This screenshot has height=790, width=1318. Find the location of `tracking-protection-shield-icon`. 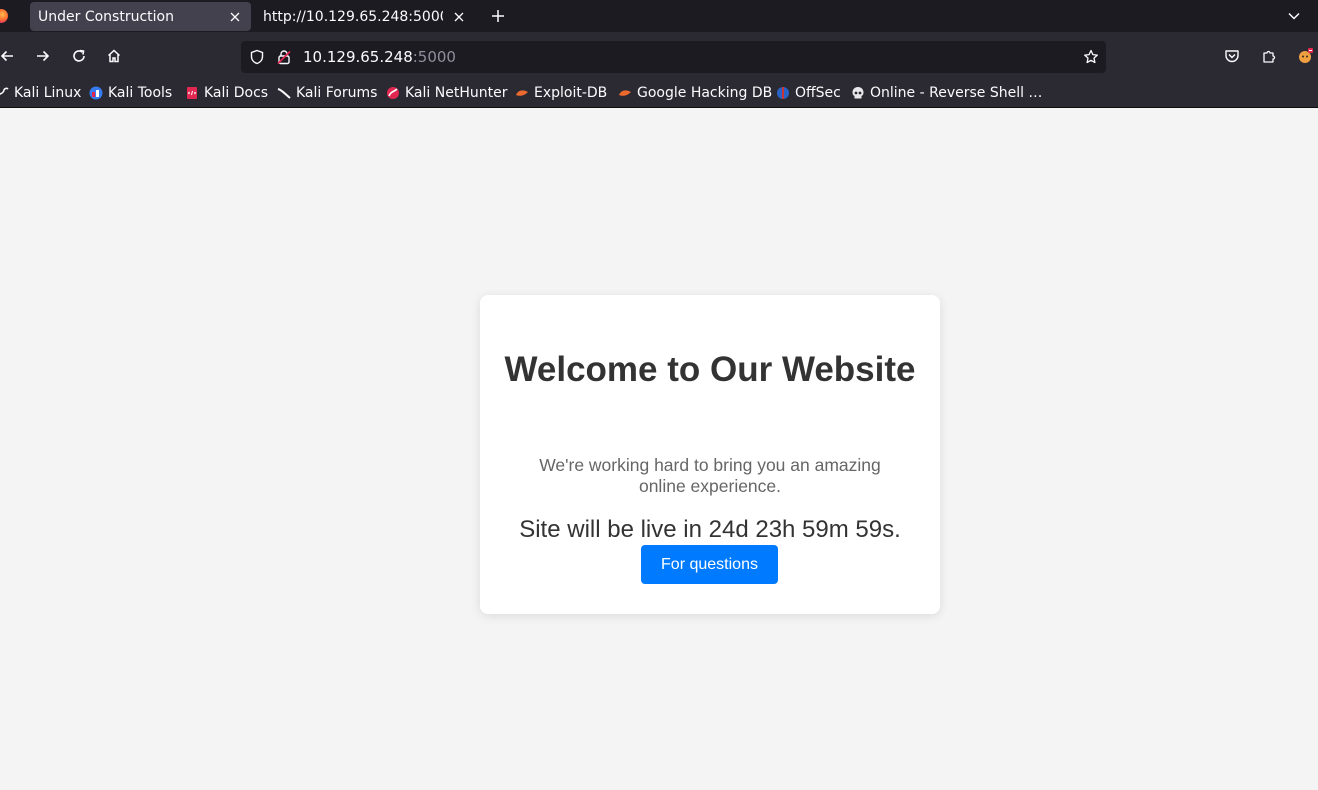

tracking-protection-shield-icon is located at coordinates (257, 57).